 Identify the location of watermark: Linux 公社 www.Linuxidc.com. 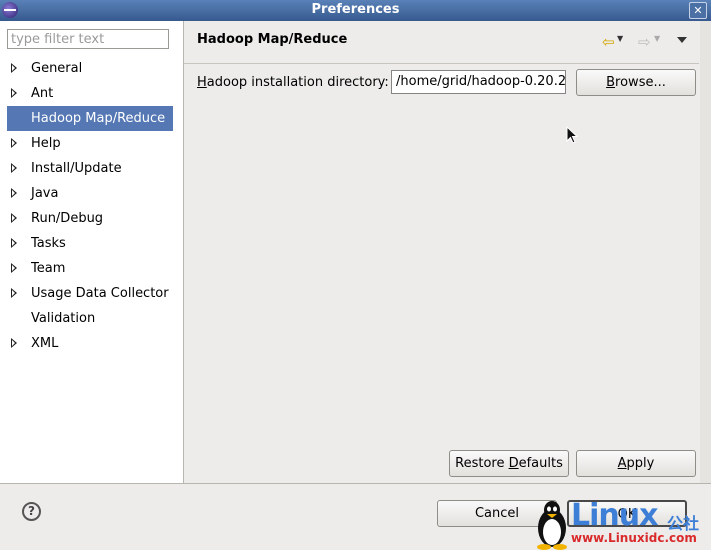
(622, 524).